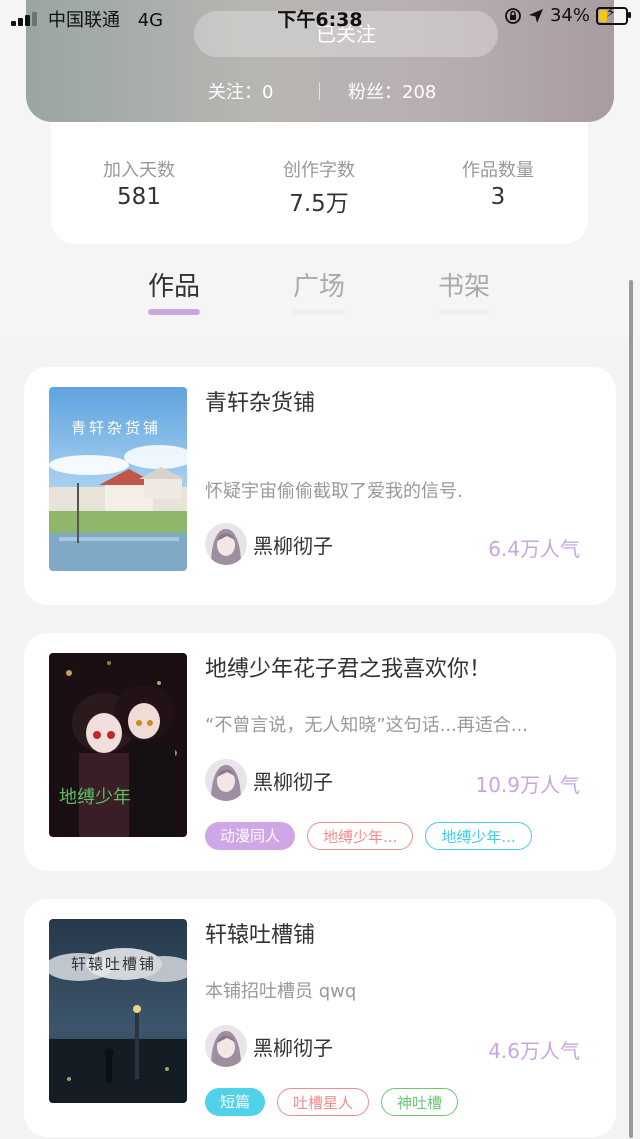 The height and width of the screenshot is (1139, 640). What do you see at coordinates (569, 15) in the screenshot?
I see `battery-percent: 34%` at bounding box center [569, 15].